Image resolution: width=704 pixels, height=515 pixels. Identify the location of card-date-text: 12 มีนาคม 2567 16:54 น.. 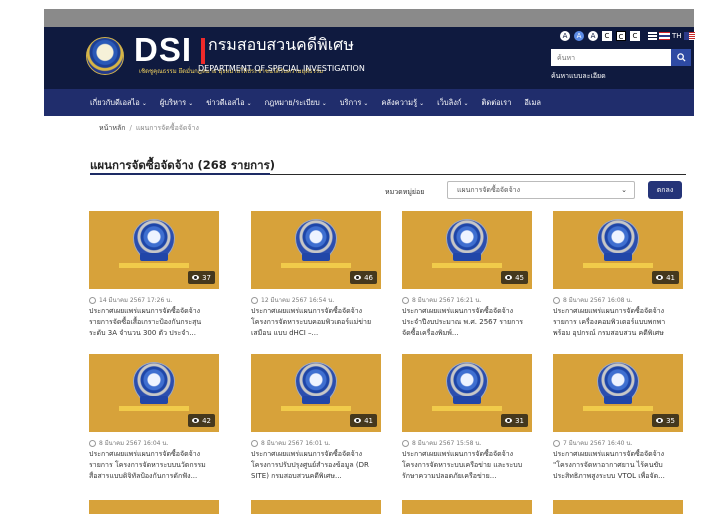
(298, 300).